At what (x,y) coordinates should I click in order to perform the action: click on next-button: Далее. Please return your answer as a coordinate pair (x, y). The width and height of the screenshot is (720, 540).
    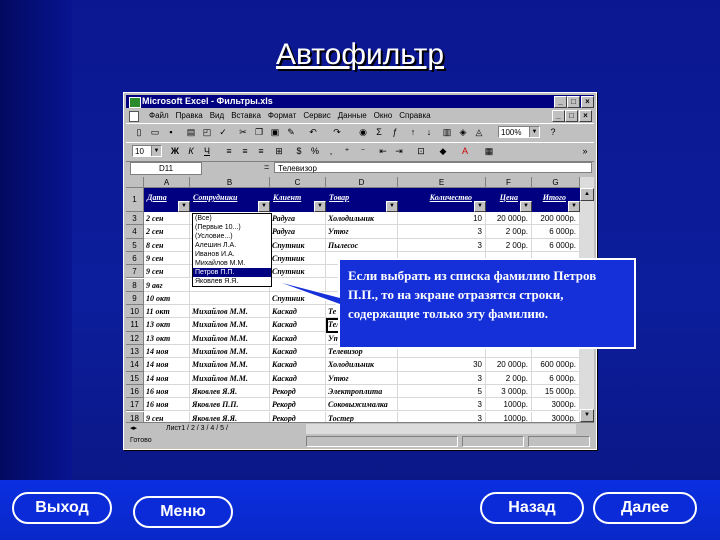
    Looking at the image, I should click on (645, 508).